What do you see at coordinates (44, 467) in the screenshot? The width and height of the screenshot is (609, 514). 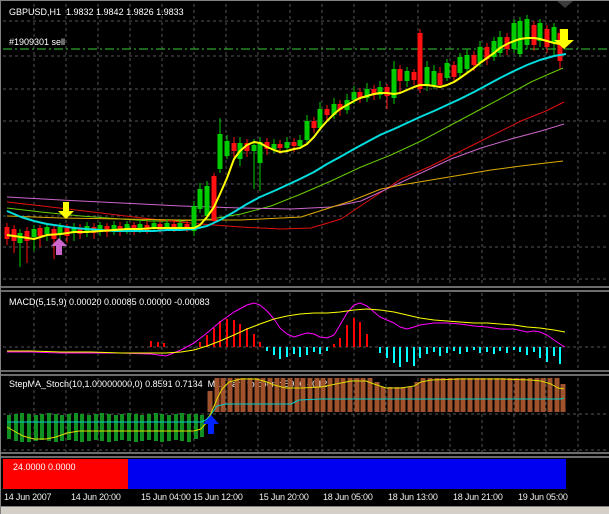 I see `strip-values-label: 24.0000 0.0000` at bounding box center [44, 467].